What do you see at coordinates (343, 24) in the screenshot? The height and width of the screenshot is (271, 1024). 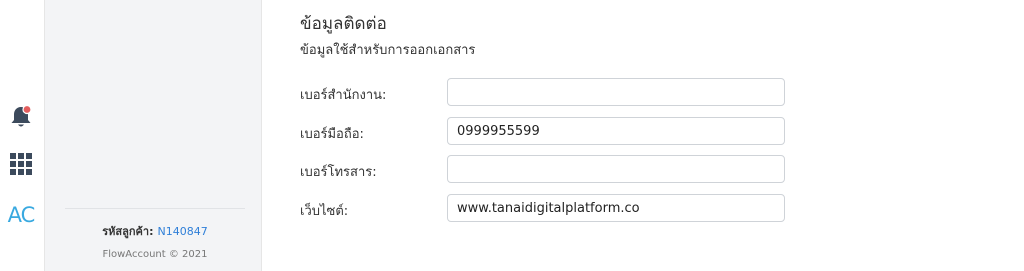 I see `section-title: ข้อมูลติดต่อ` at bounding box center [343, 24].